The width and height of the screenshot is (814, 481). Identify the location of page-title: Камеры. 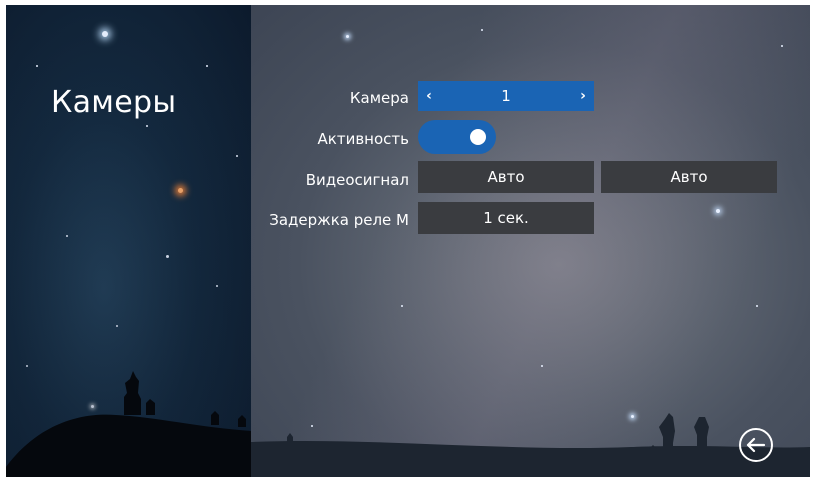
(114, 102).